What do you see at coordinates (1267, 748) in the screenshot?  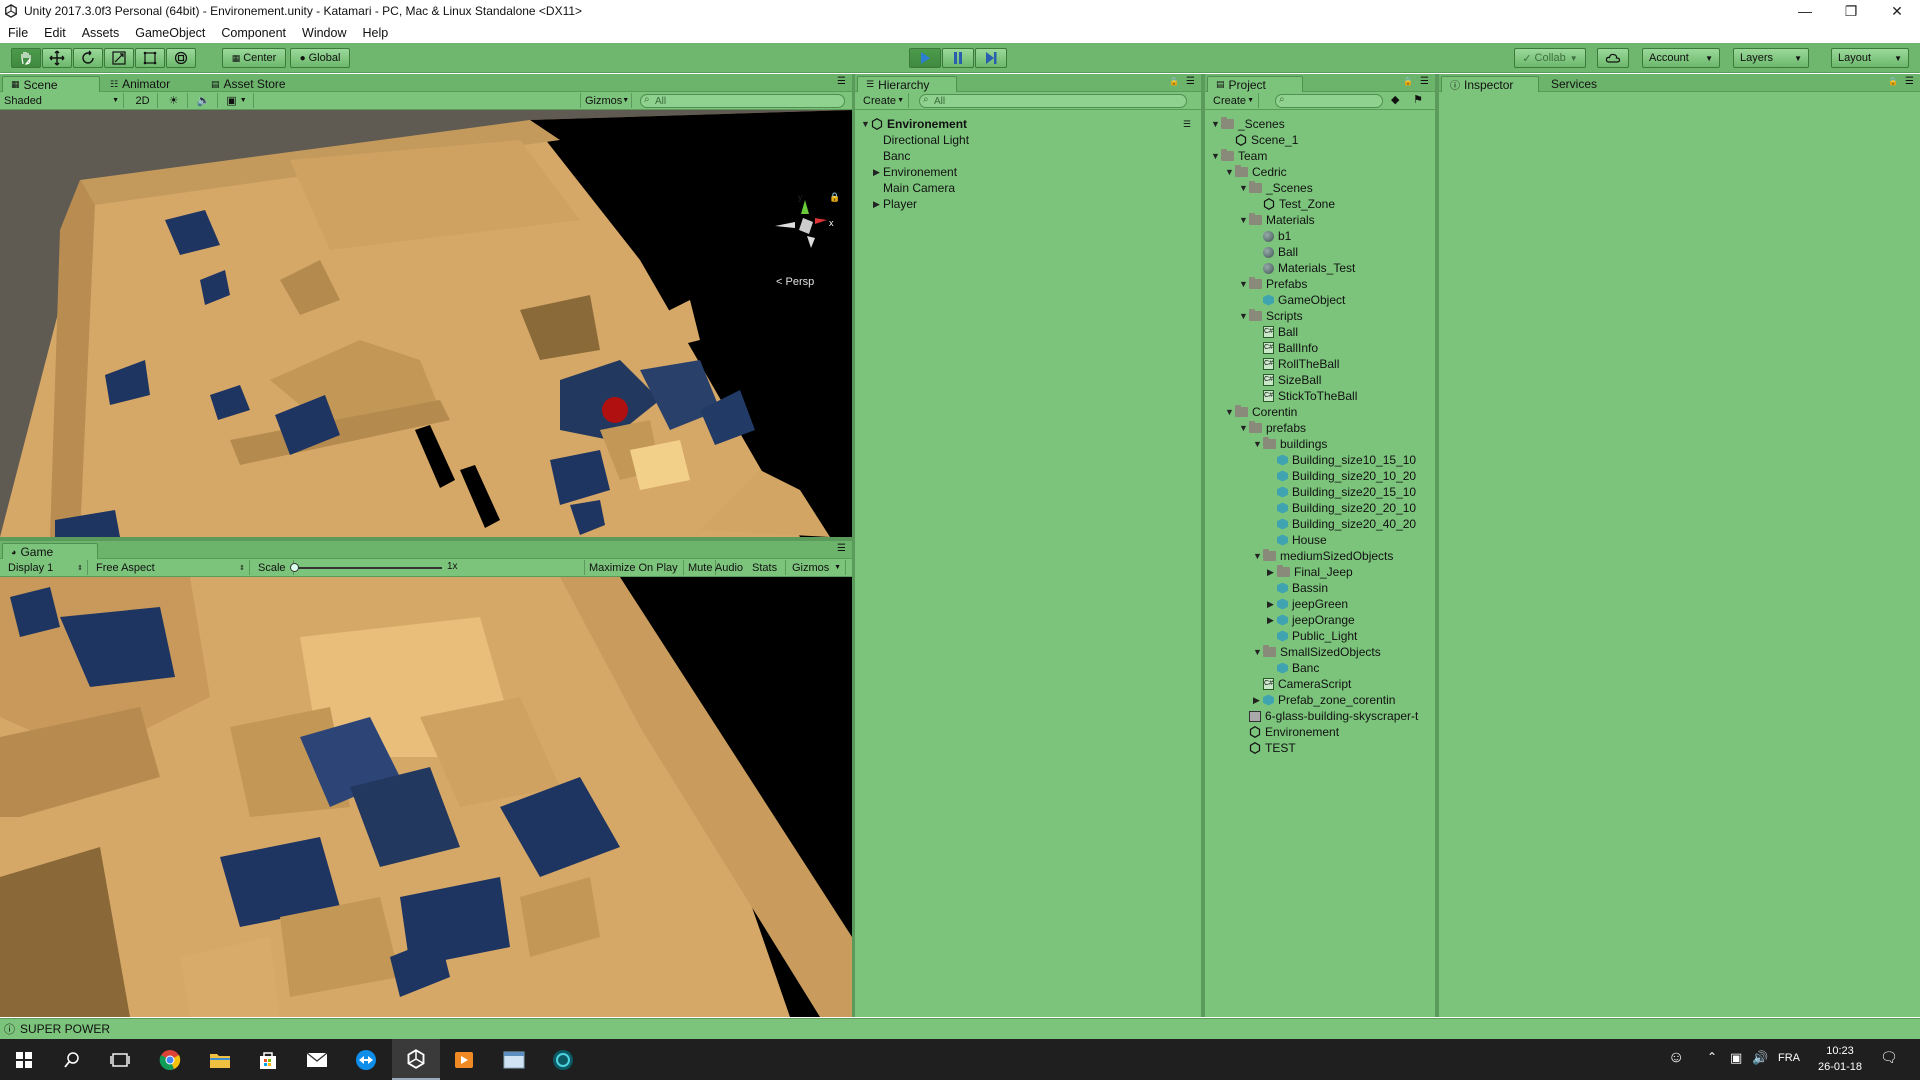 I see `project-item: TEST` at bounding box center [1267, 748].